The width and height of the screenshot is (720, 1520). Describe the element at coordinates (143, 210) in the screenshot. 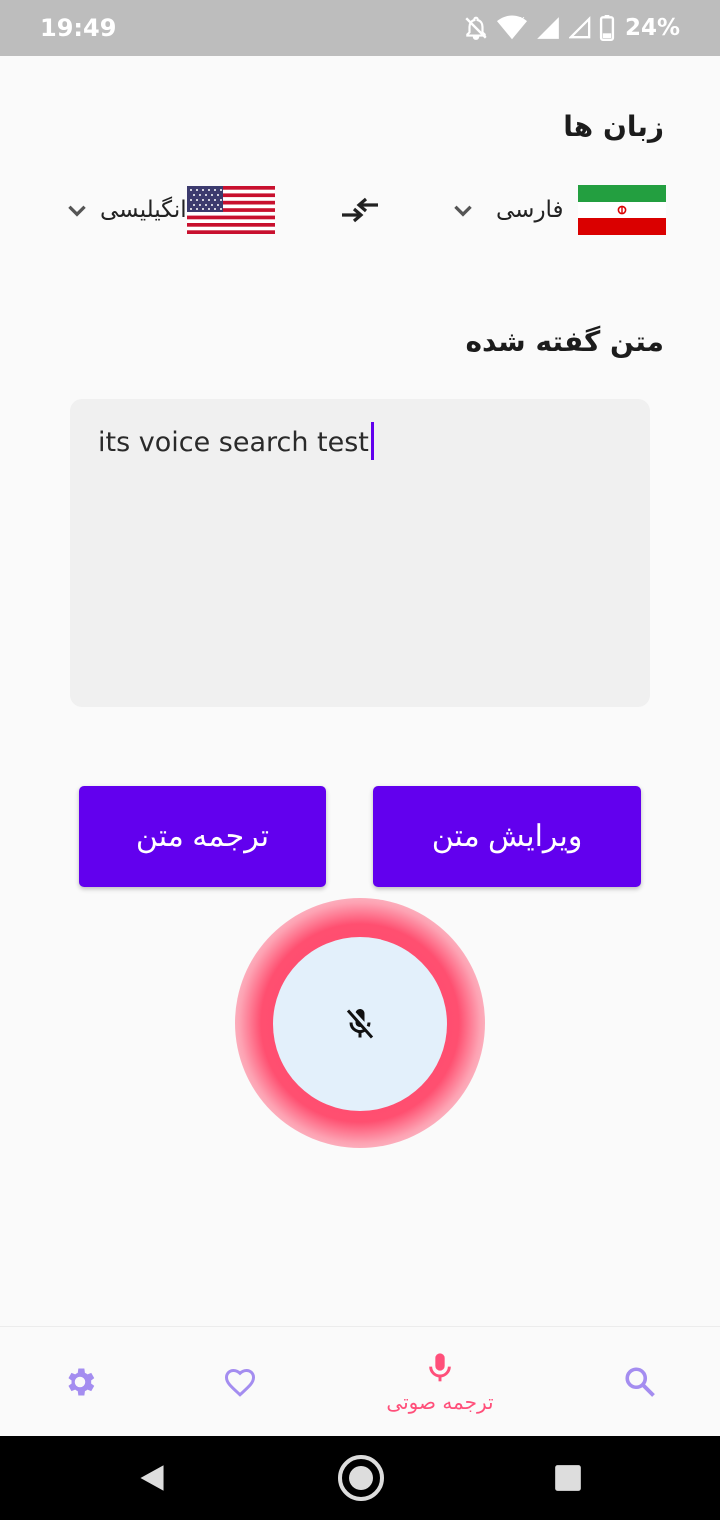

I see `target-language-label: انگیلیسی` at that location.